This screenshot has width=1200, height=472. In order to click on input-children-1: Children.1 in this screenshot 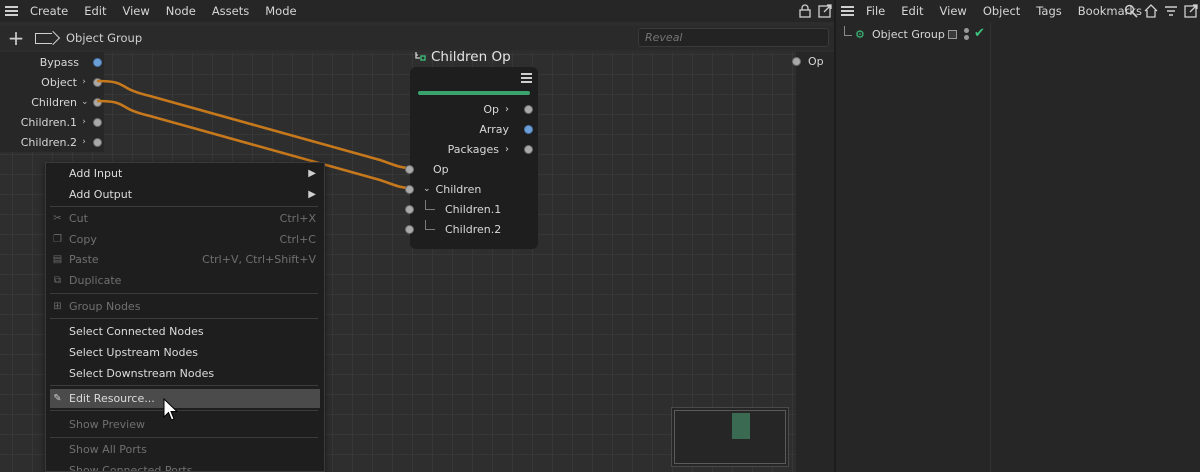, I will do `click(453, 209)`.